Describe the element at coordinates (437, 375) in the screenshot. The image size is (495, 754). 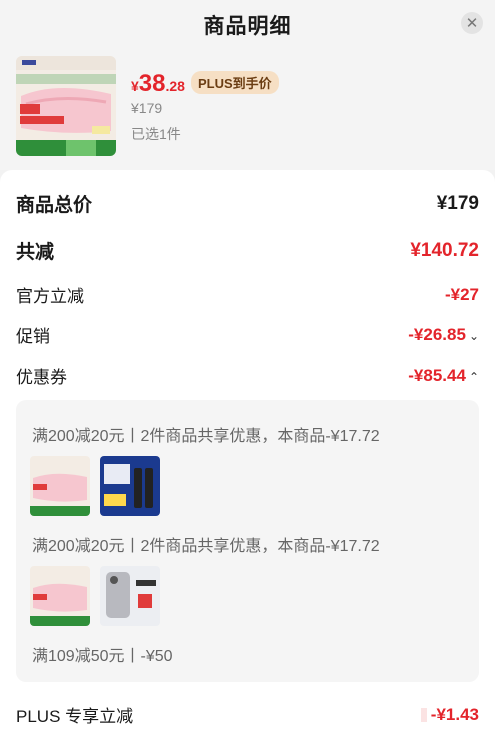
I see `coupon-value: -¥85.44` at that location.